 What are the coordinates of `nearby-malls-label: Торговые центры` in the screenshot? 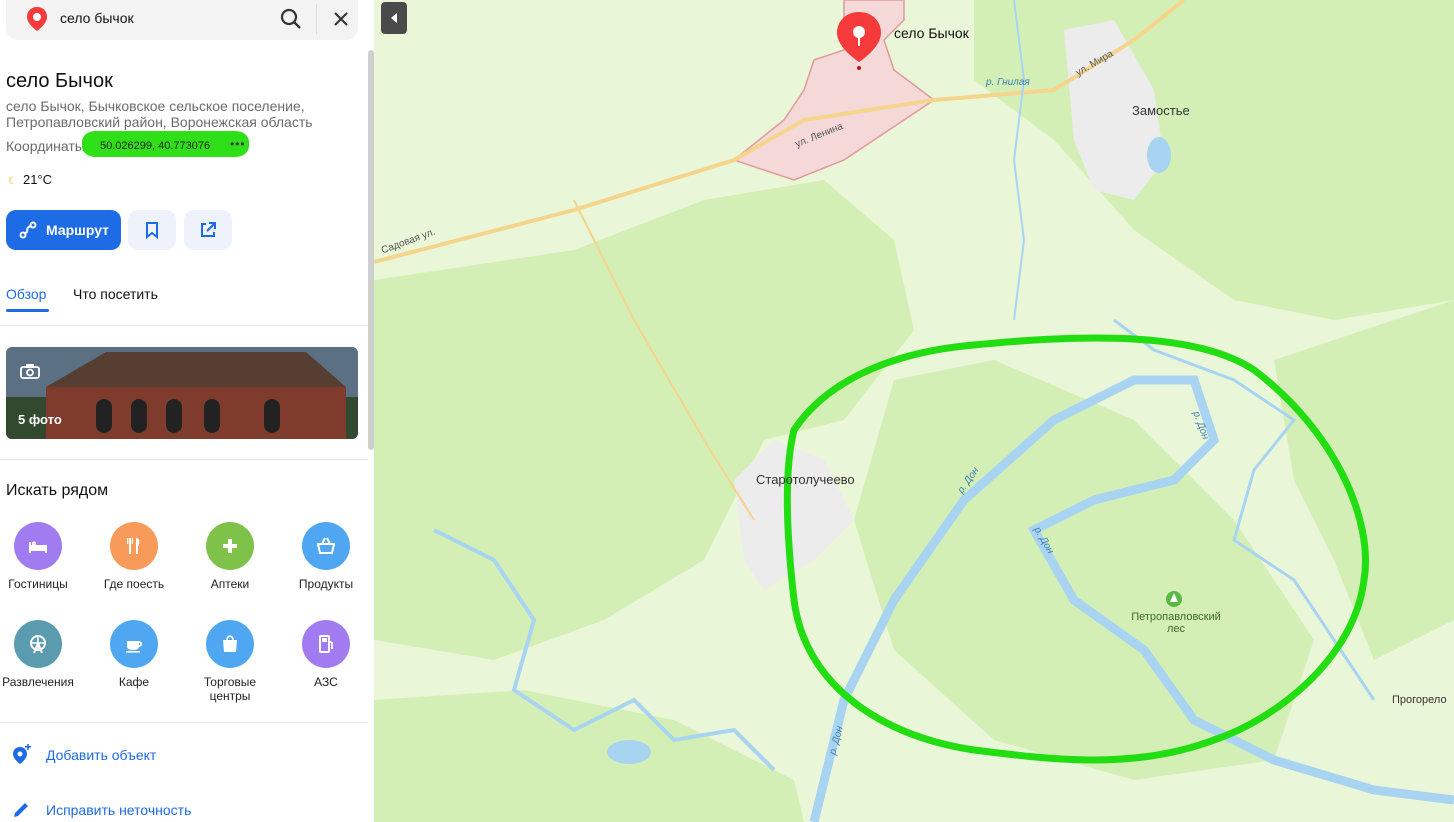 It's located at (230, 689).